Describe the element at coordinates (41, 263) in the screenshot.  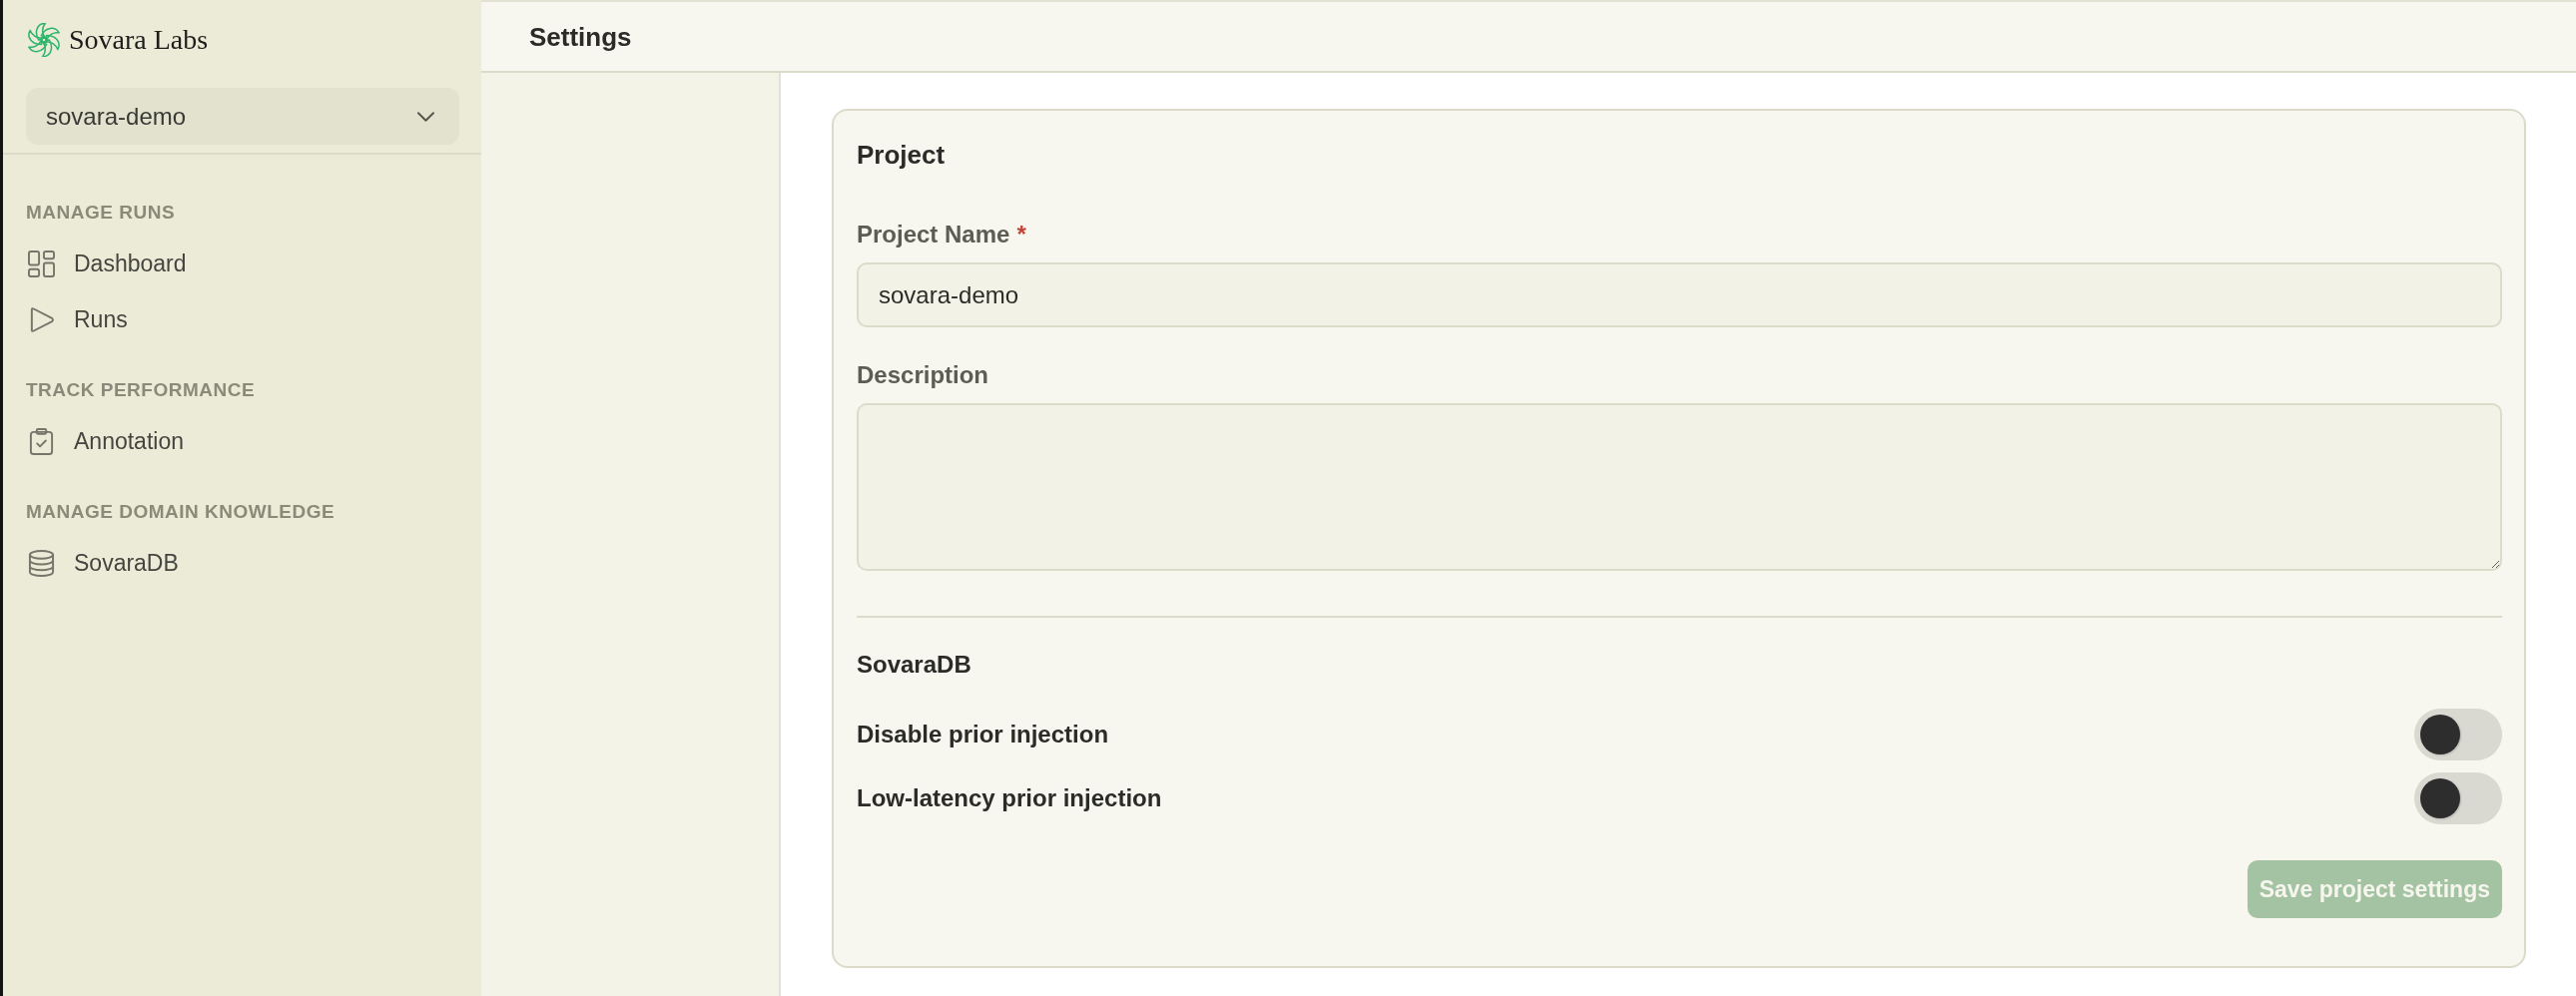
I see `grid-icon` at that location.